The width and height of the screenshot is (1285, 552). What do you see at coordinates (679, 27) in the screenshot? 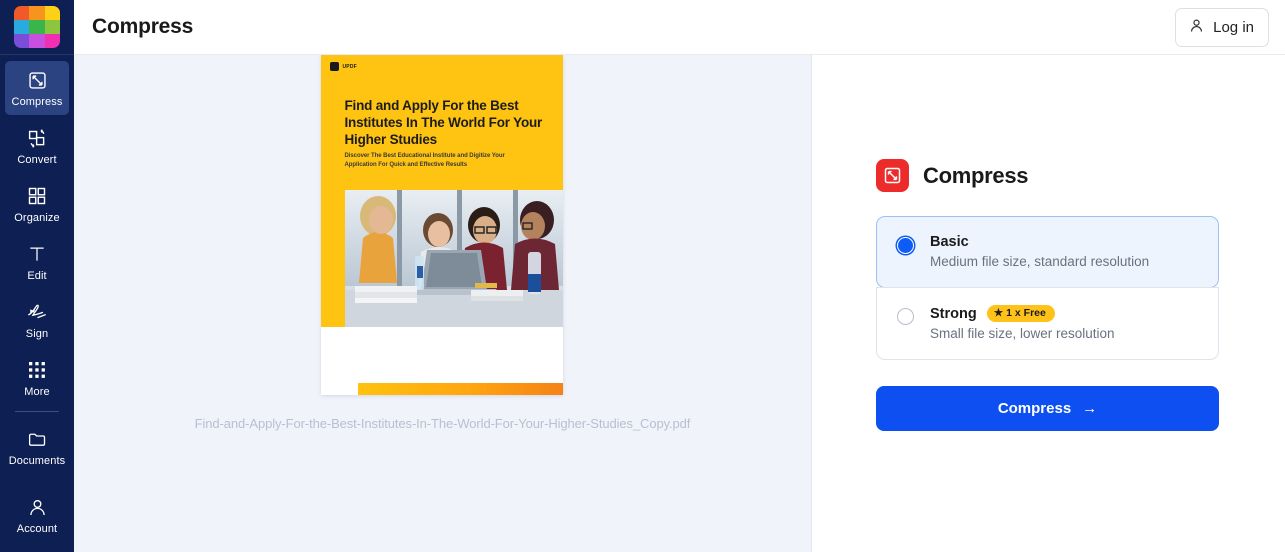
I see `top-bar: Compress Log in` at bounding box center [679, 27].